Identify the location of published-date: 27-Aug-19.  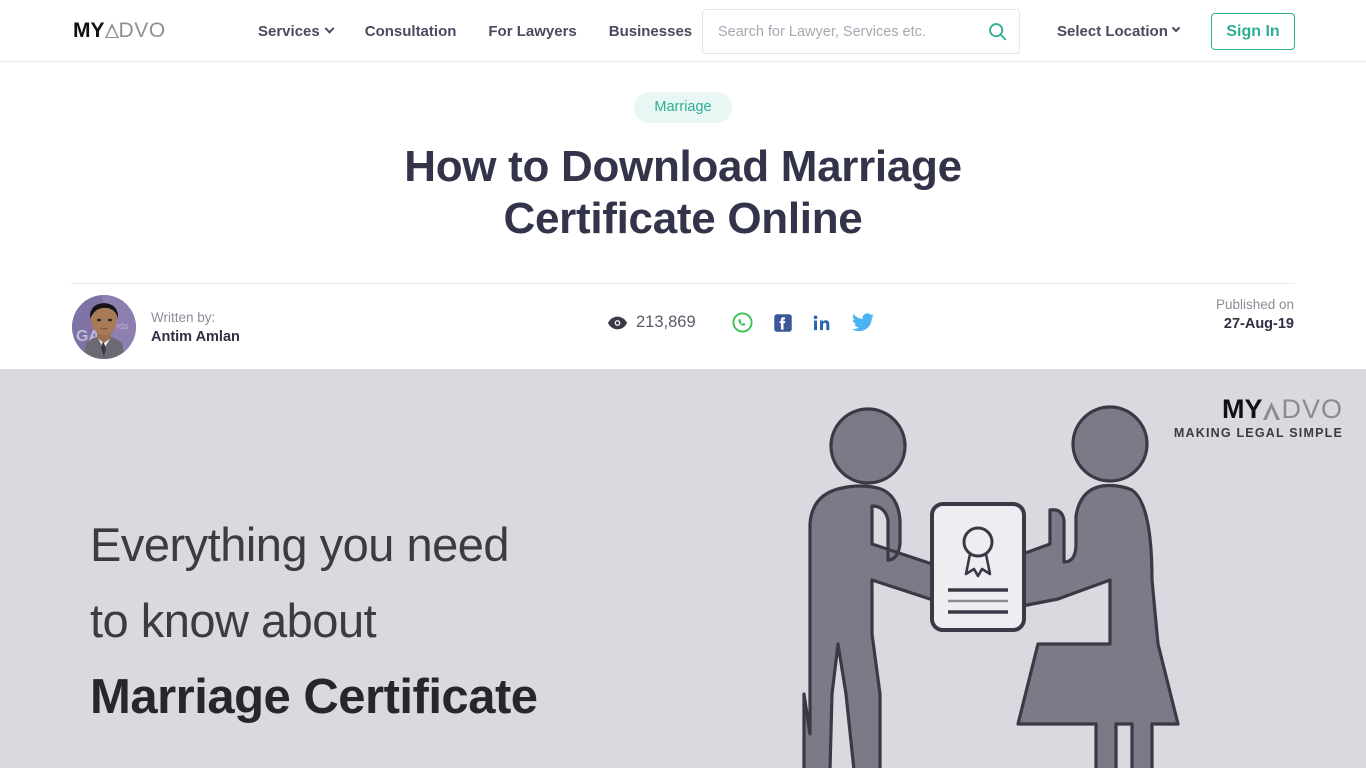
(1258, 324).